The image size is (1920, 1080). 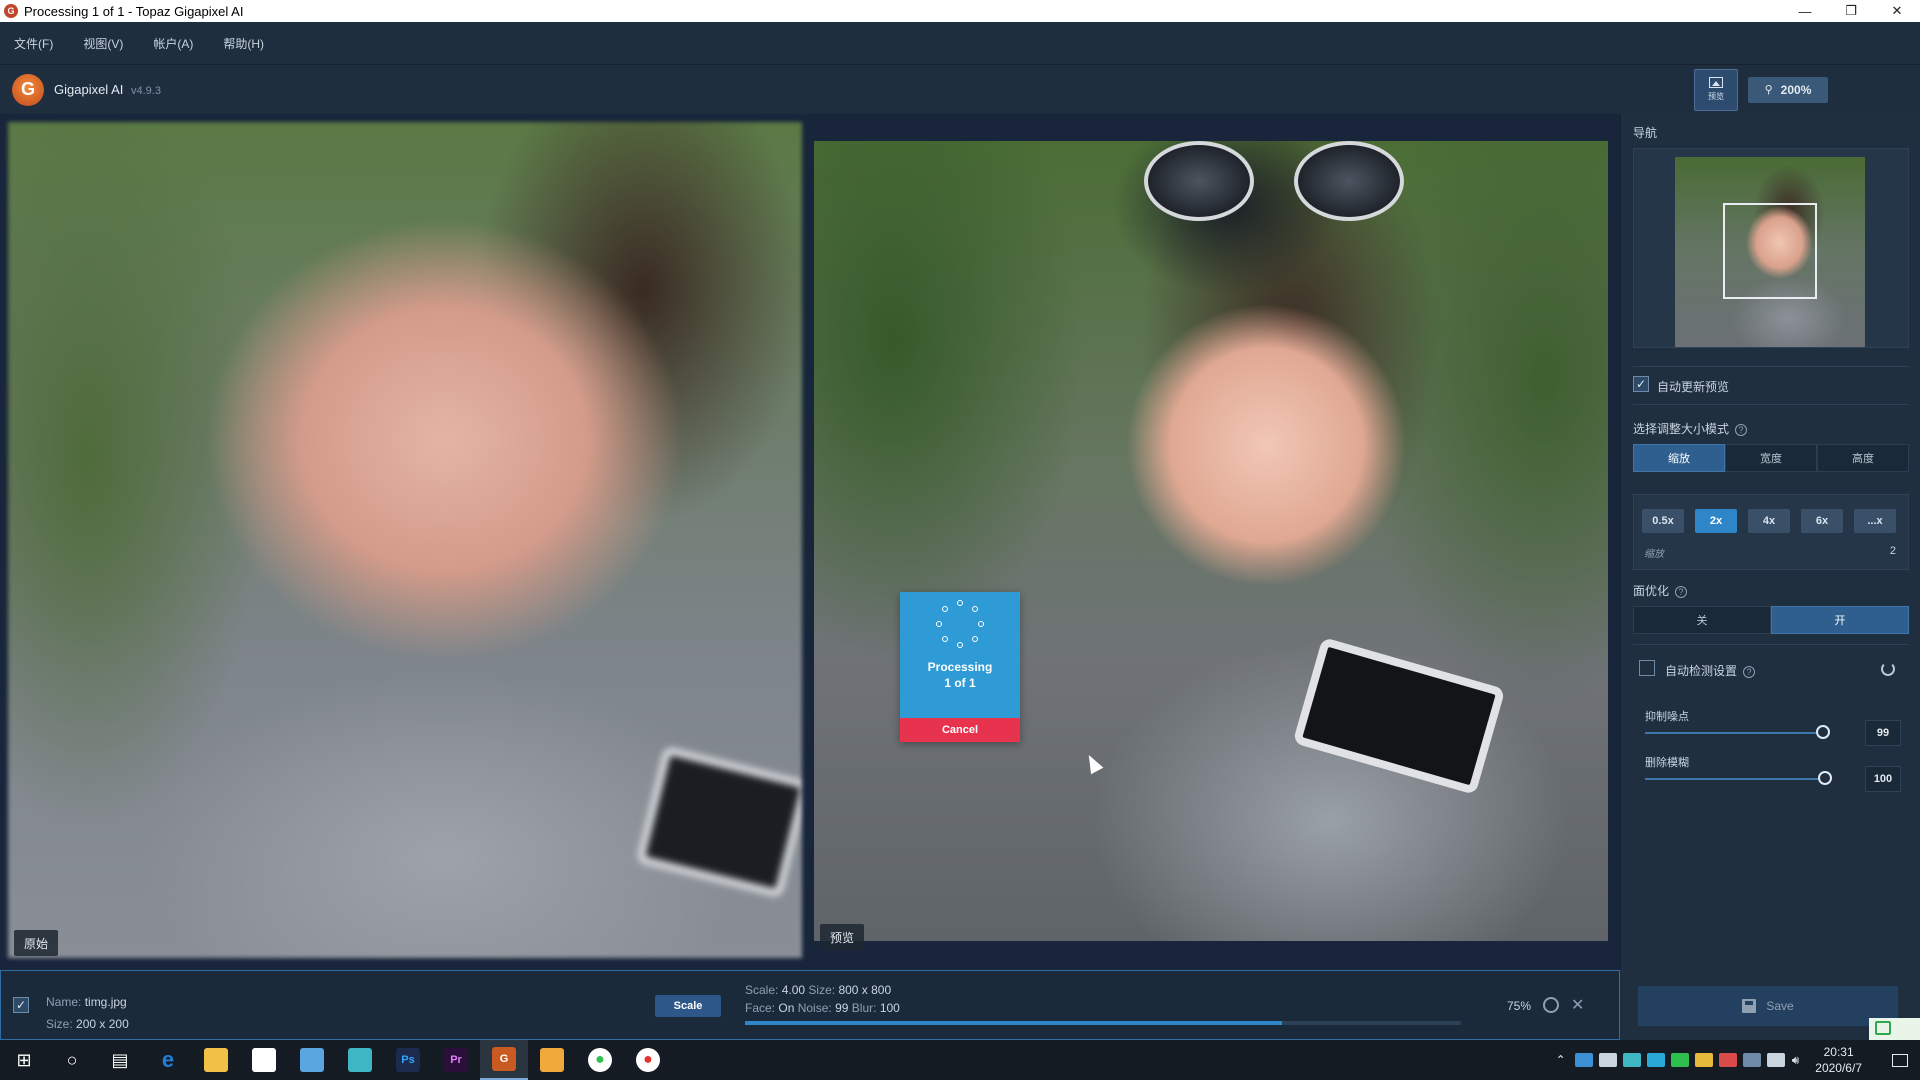 What do you see at coordinates (1663, 521) in the screenshot?
I see `scale-0.5x-button: 0.5x` at bounding box center [1663, 521].